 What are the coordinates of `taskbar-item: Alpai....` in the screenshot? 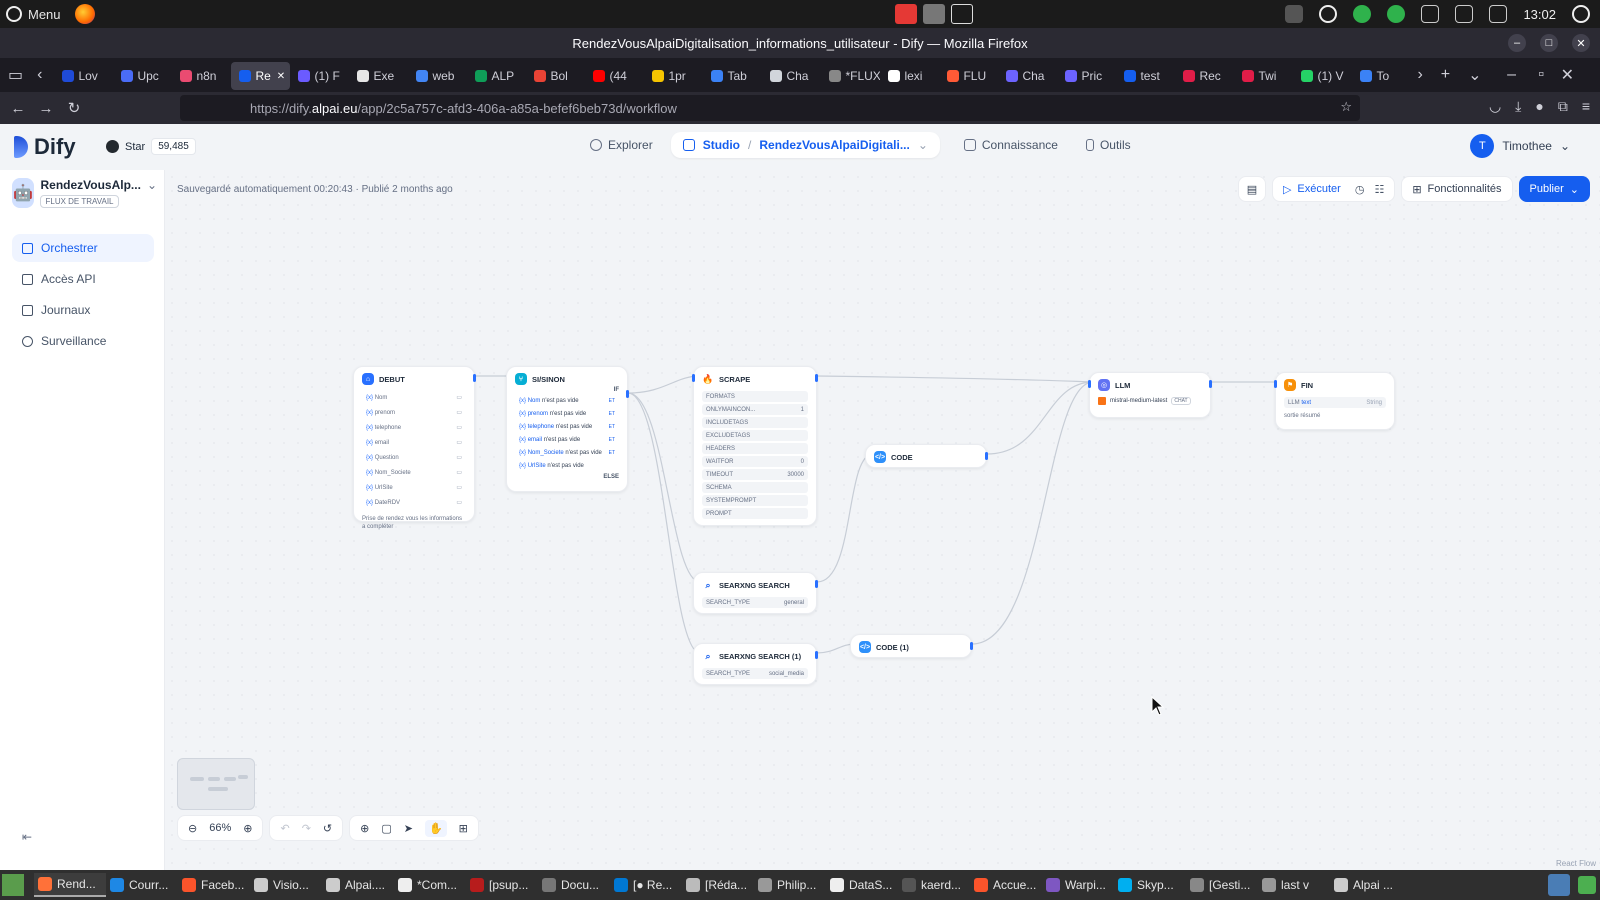 It's located at (358, 885).